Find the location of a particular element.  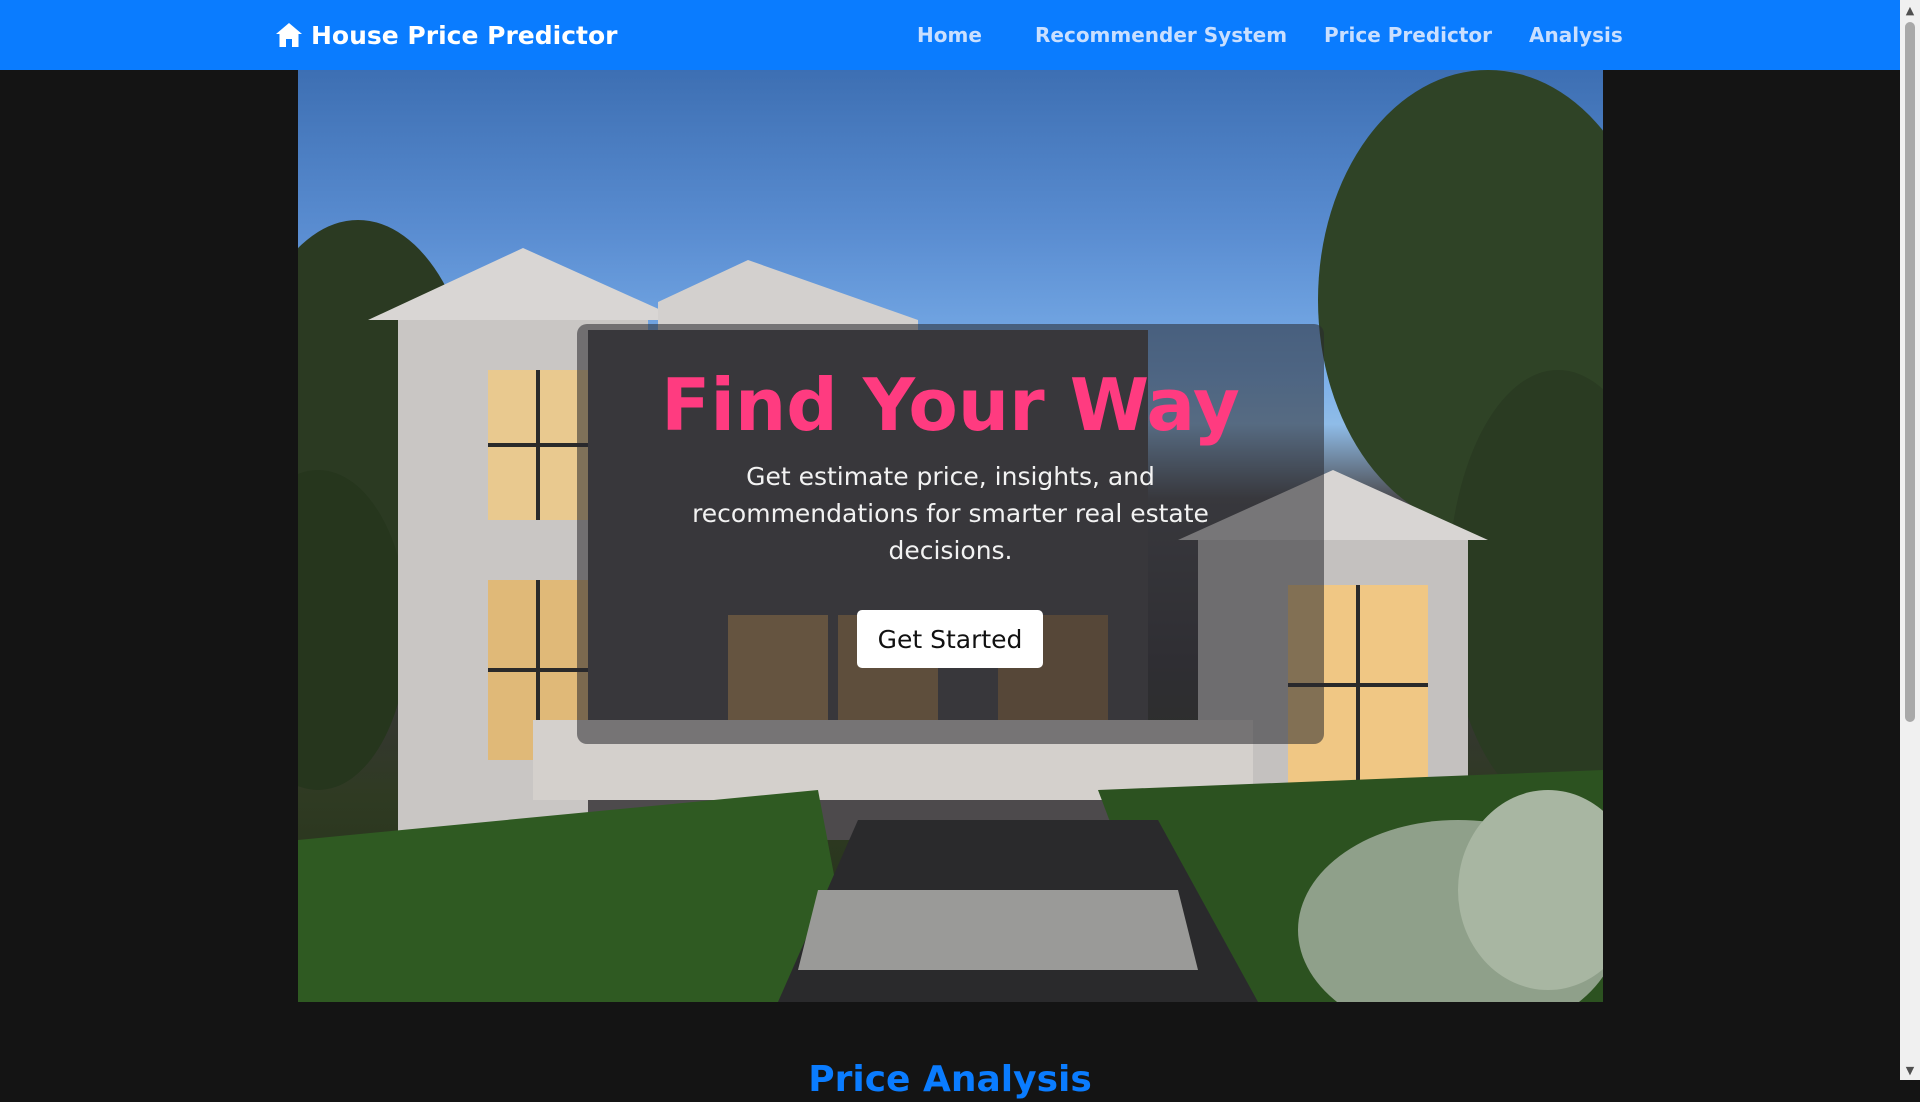

page-scrollbar: ▲ ▼ is located at coordinates (1910, 540).